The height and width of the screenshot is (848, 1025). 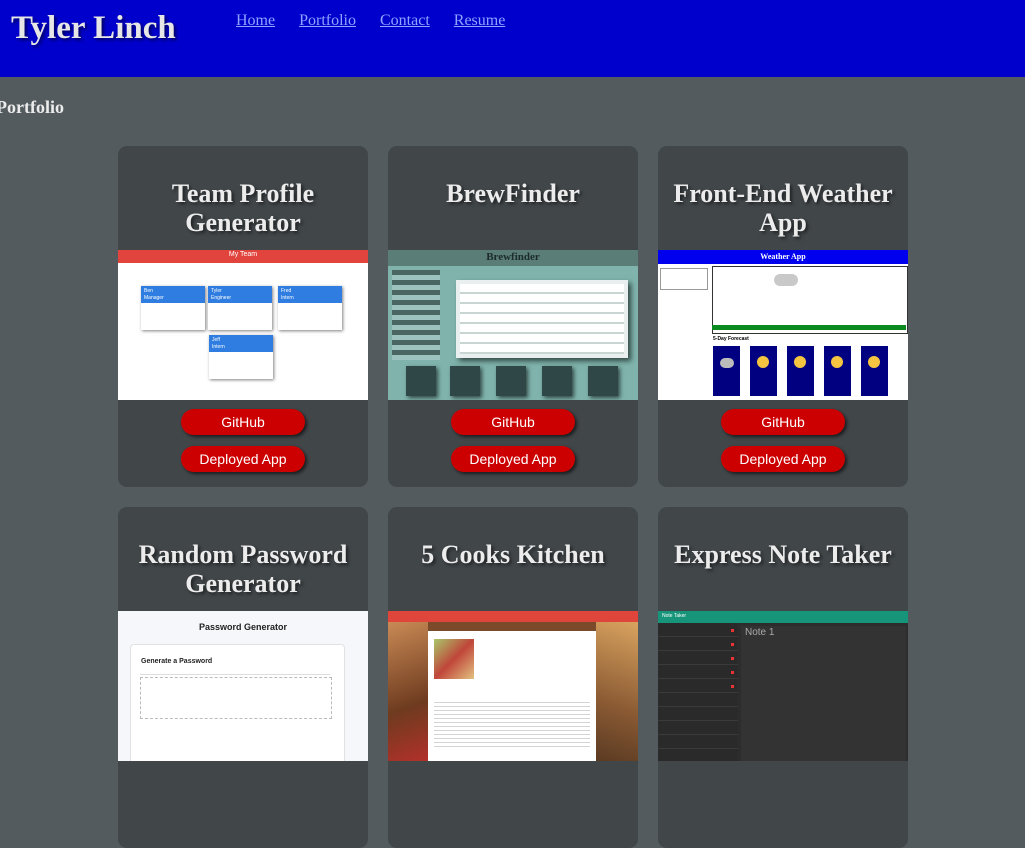 I want to click on project-title: BrewFinder, so click(x=513, y=193).